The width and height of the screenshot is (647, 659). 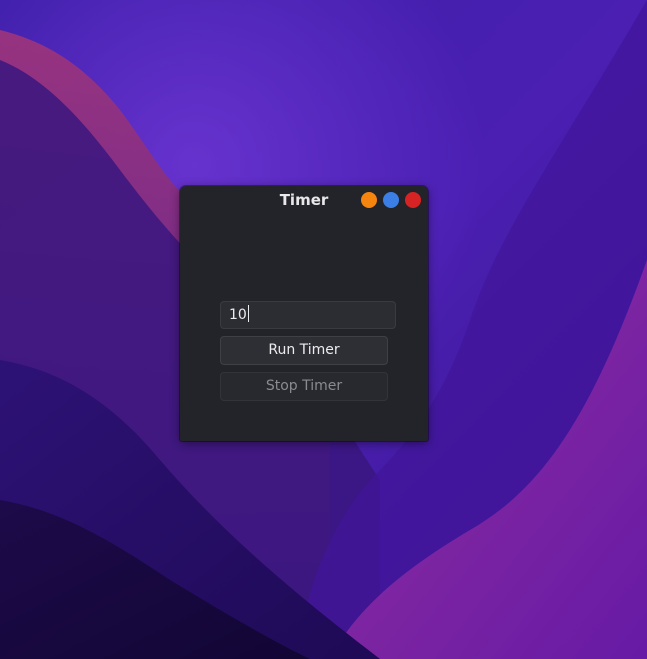 I want to click on maximize-button, so click(x=391, y=200).